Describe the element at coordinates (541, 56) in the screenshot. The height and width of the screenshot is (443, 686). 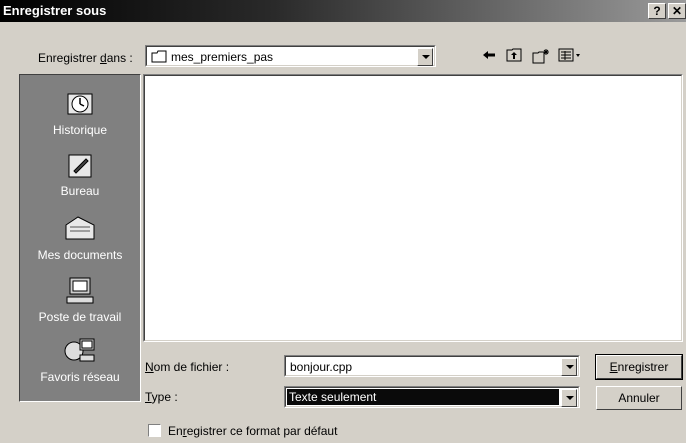
I see `new-folder-icon` at that location.